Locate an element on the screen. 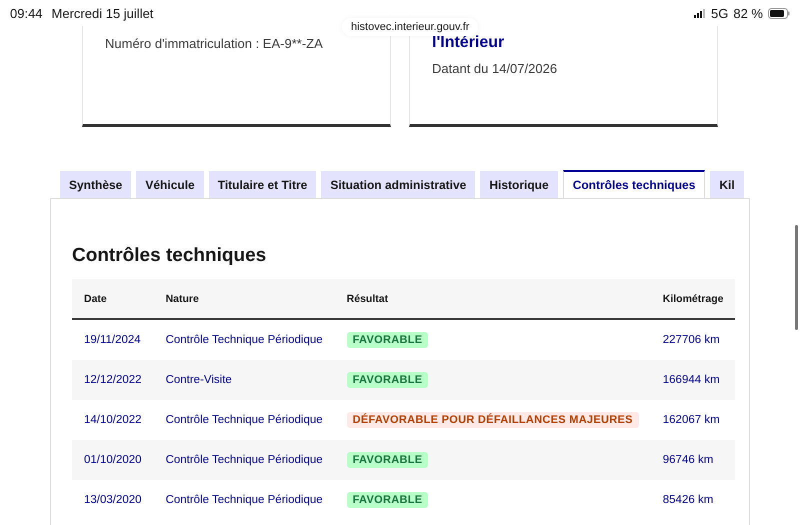 The width and height of the screenshot is (800, 525). tab: Véhicule is located at coordinates (170, 184).